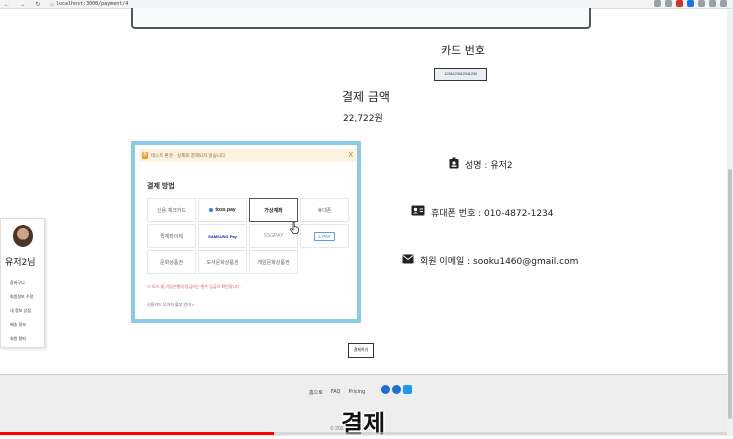 The width and height of the screenshot is (733, 439). I want to click on test-environment-notice: B 테스트 환경 - 실제로 결제되지 않습니다. X, so click(248, 155).